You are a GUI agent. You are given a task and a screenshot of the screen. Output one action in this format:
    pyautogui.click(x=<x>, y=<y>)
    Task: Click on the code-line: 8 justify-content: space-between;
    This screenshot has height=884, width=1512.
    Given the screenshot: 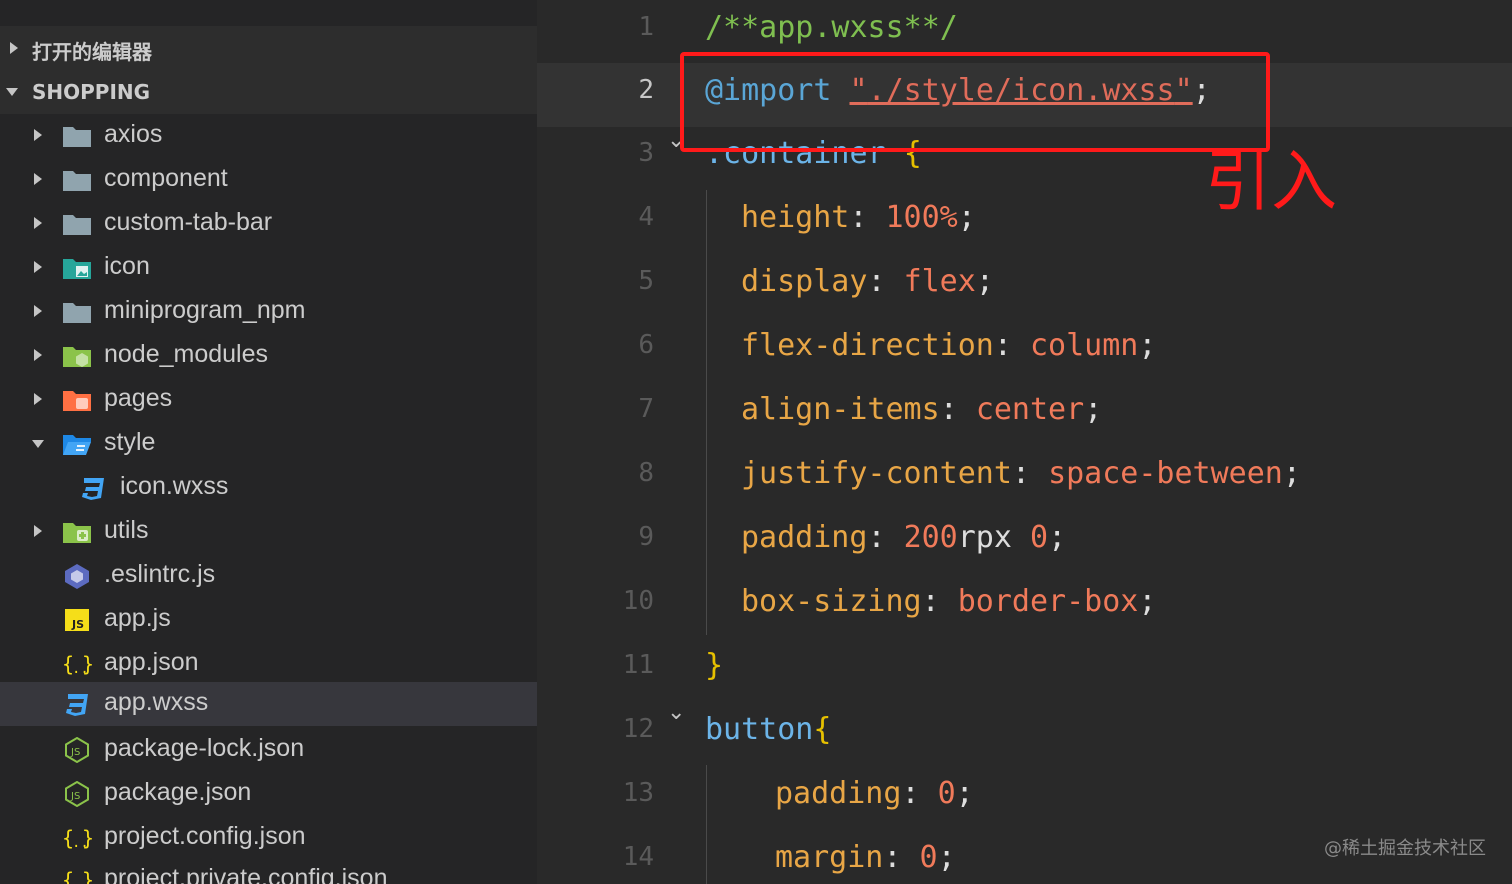 What is the action you would take?
    pyautogui.click(x=1024, y=478)
    